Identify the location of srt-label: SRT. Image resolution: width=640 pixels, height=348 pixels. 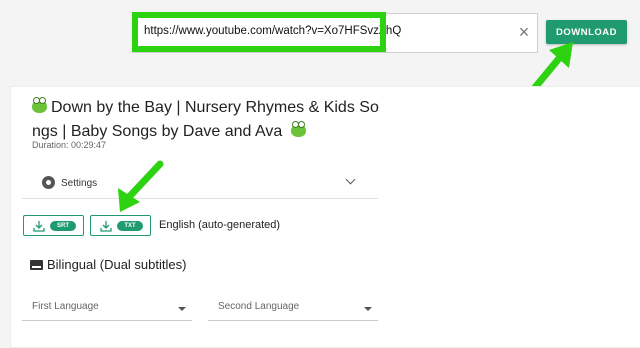
(63, 226).